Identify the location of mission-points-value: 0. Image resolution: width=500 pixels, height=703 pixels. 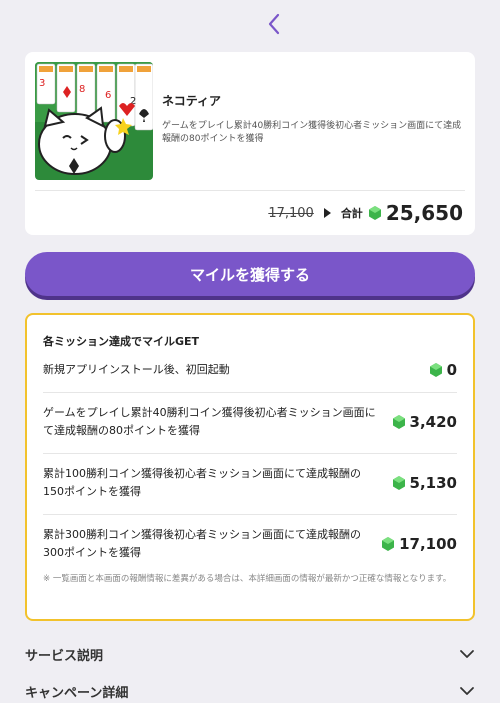
(451, 370).